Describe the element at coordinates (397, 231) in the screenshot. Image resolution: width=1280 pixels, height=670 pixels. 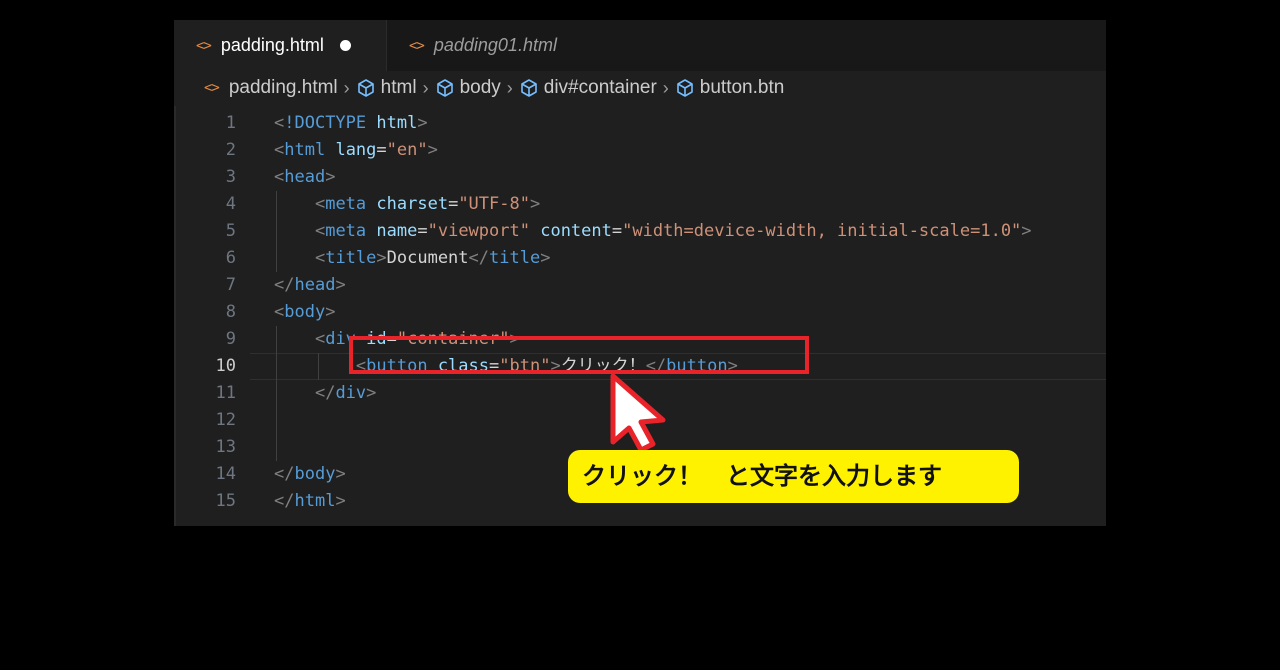
I see `code-token: name` at that location.